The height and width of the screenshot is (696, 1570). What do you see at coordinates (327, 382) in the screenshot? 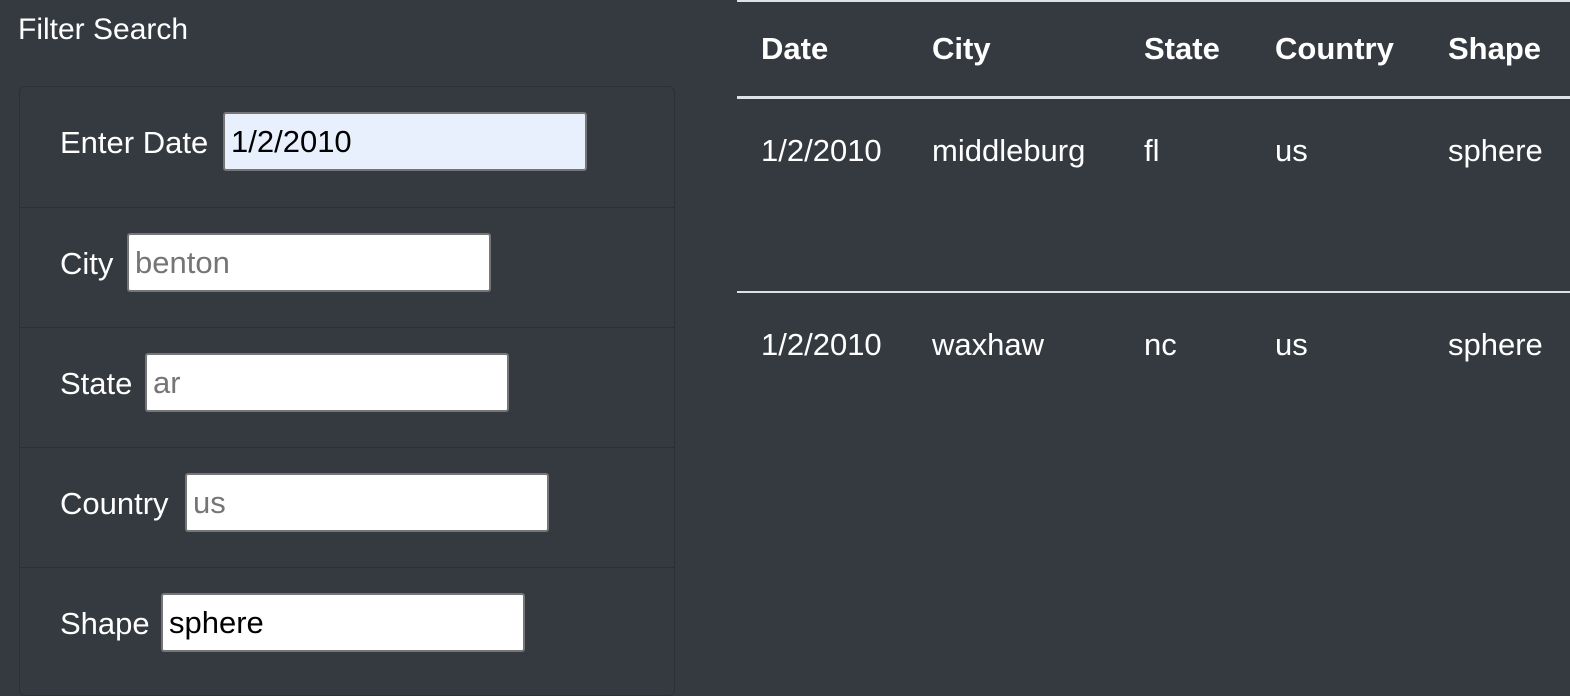
I see `state-input` at bounding box center [327, 382].